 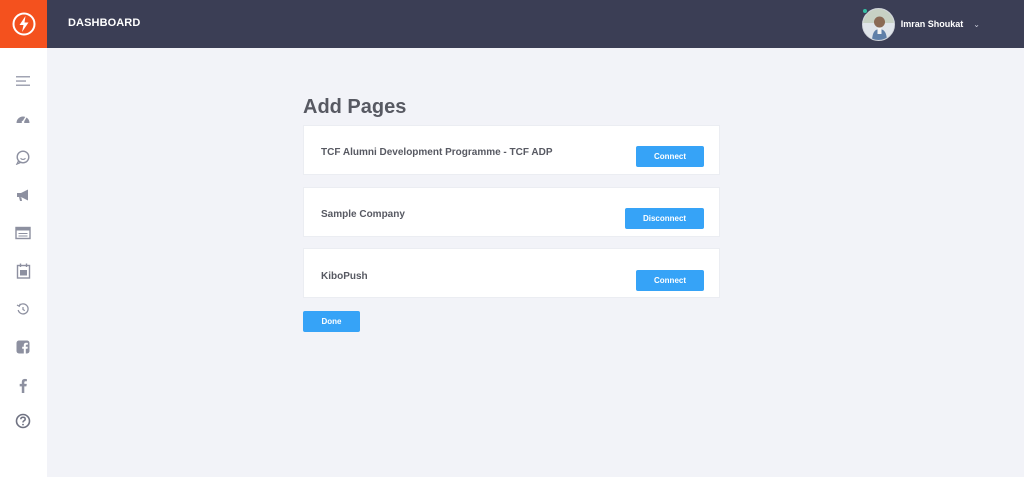 I want to click on header-title: DASHBOARD, so click(x=104, y=23).